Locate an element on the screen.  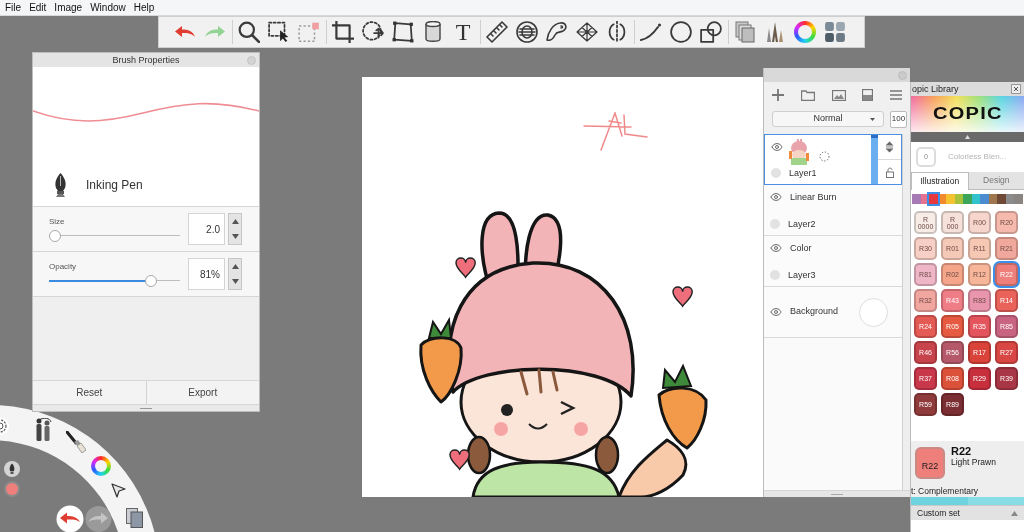
menu-item: Edit is located at coordinates (38, 7).